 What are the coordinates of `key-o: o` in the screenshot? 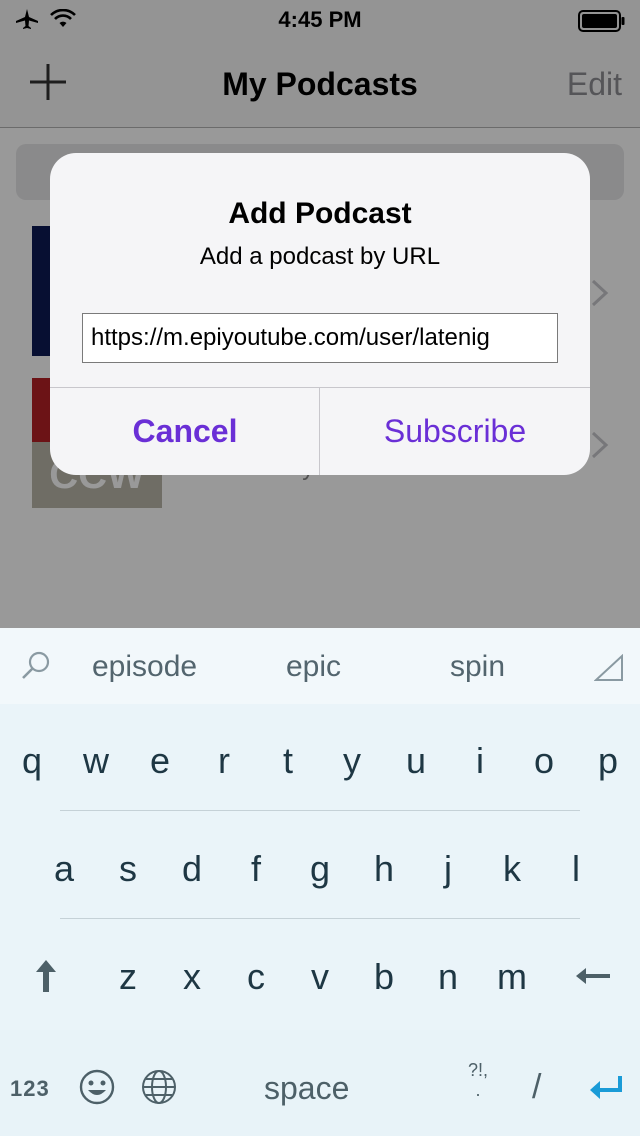 It's located at (544, 761).